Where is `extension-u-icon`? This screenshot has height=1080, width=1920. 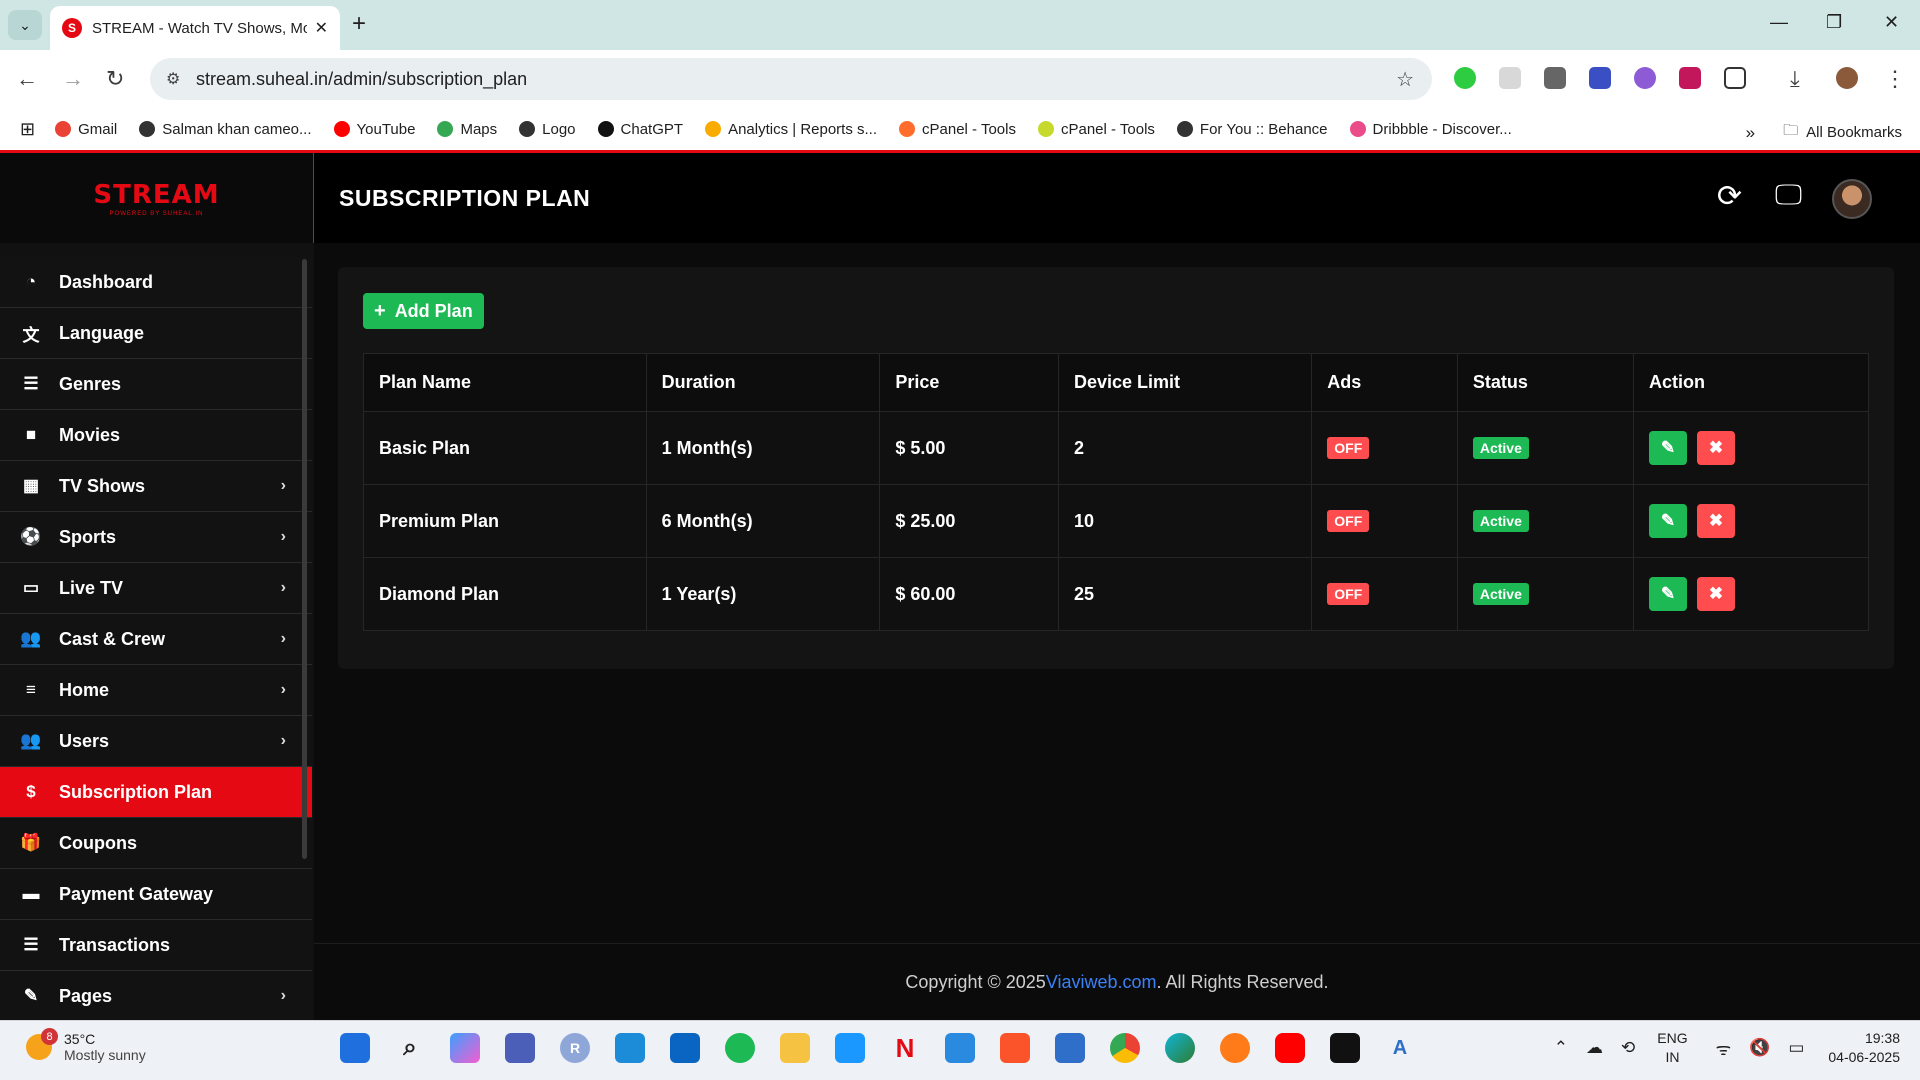 extension-u-icon is located at coordinates (1690, 78).